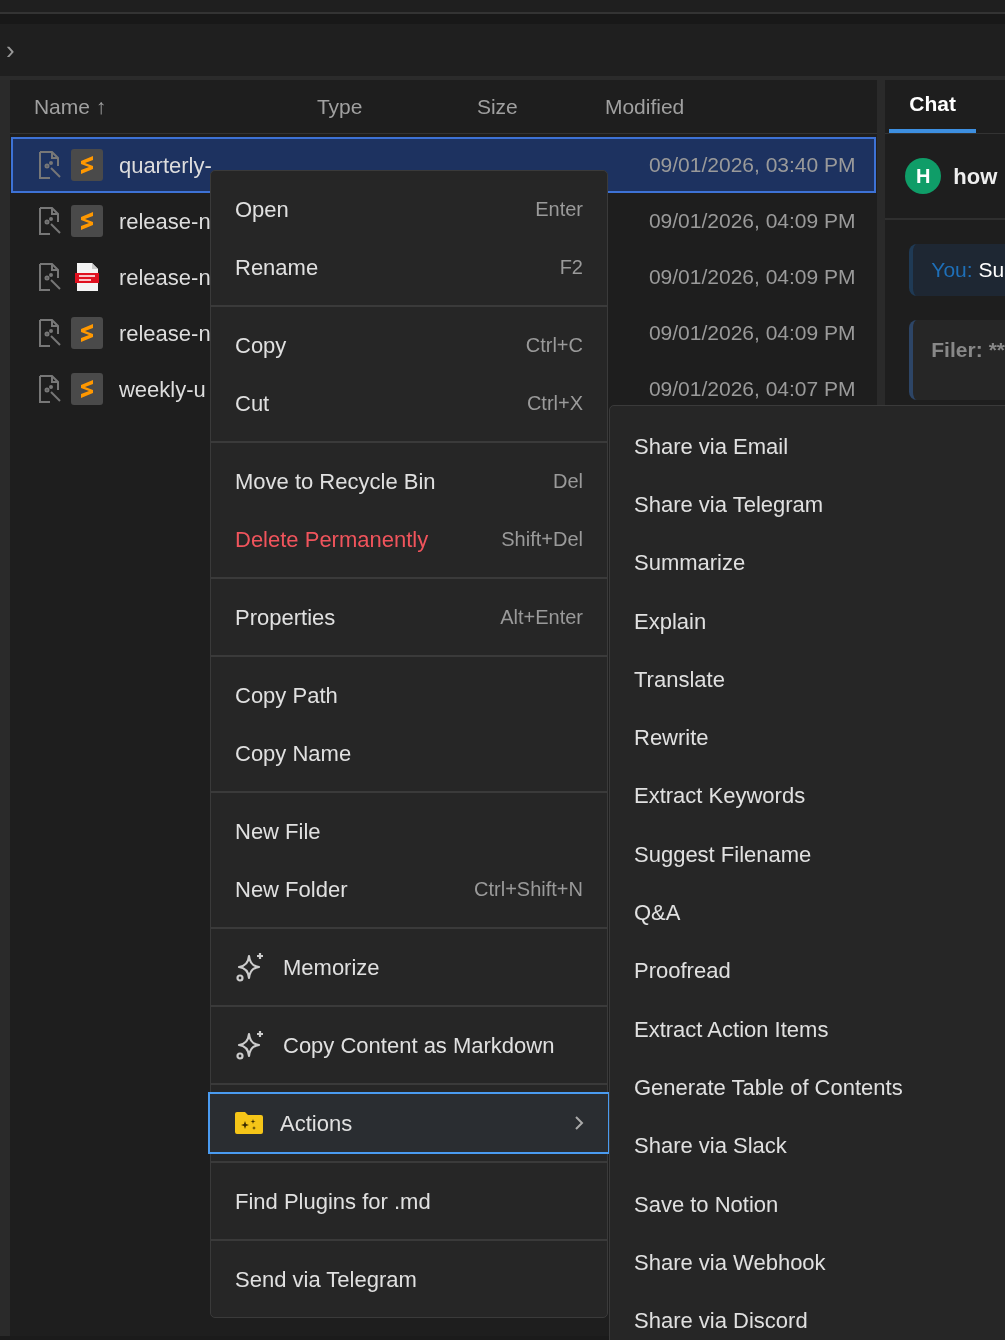  What do you see at coordinates (752, 389) in the screenshot?
I see `modified-date: 09/01/2026, 04:07 PM` at bounding box center [752, 389].